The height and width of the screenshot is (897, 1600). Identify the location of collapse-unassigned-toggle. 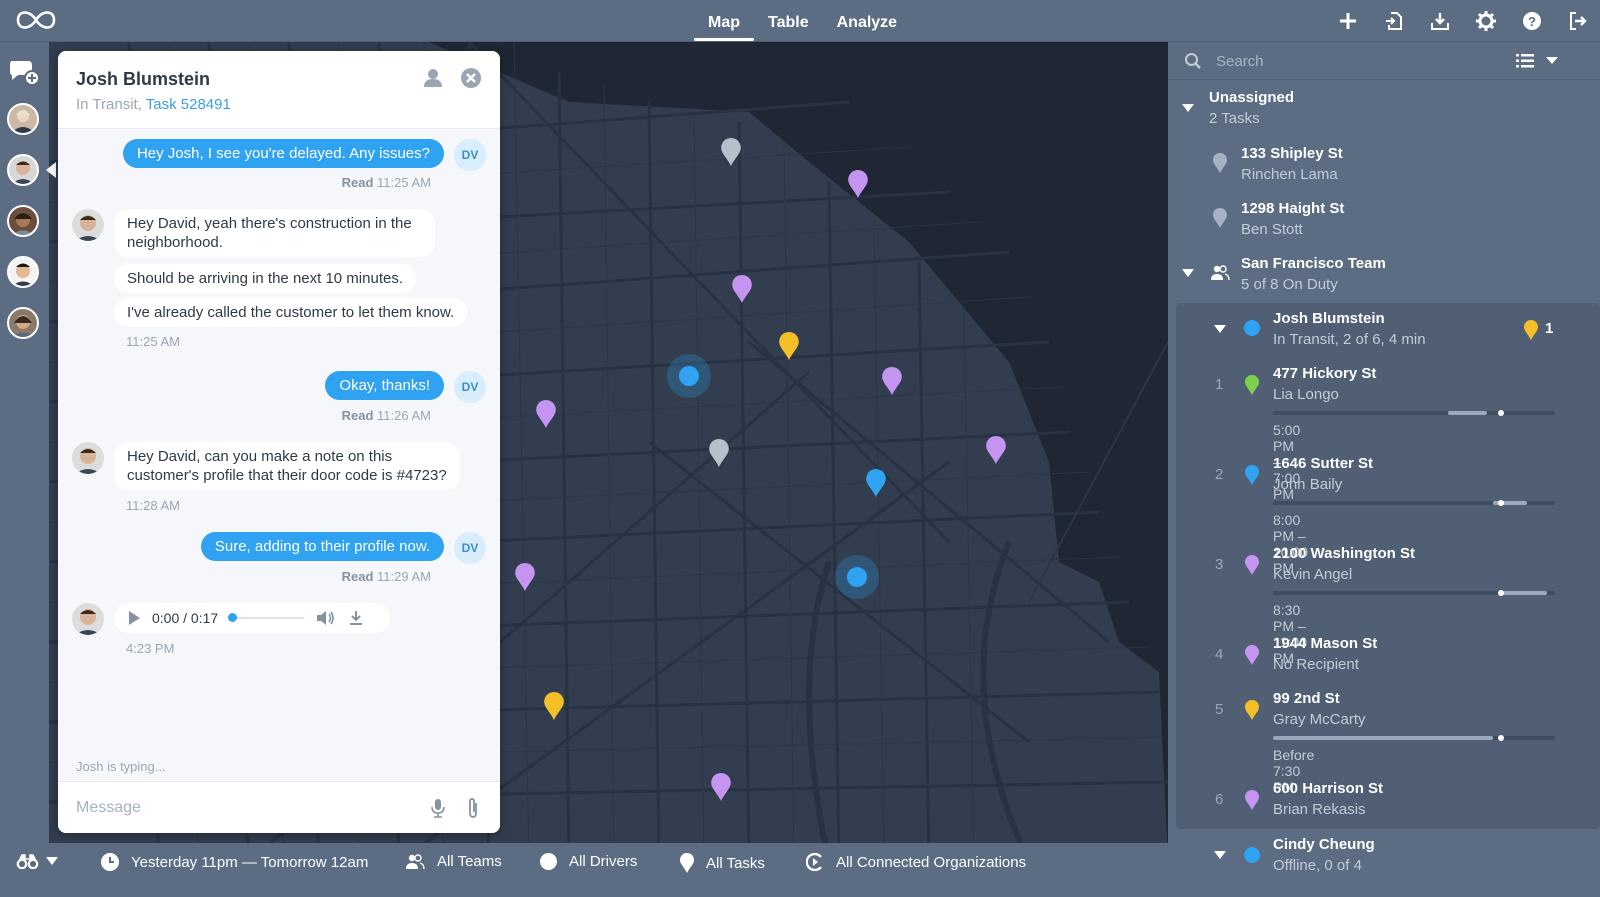
(1188, 108).